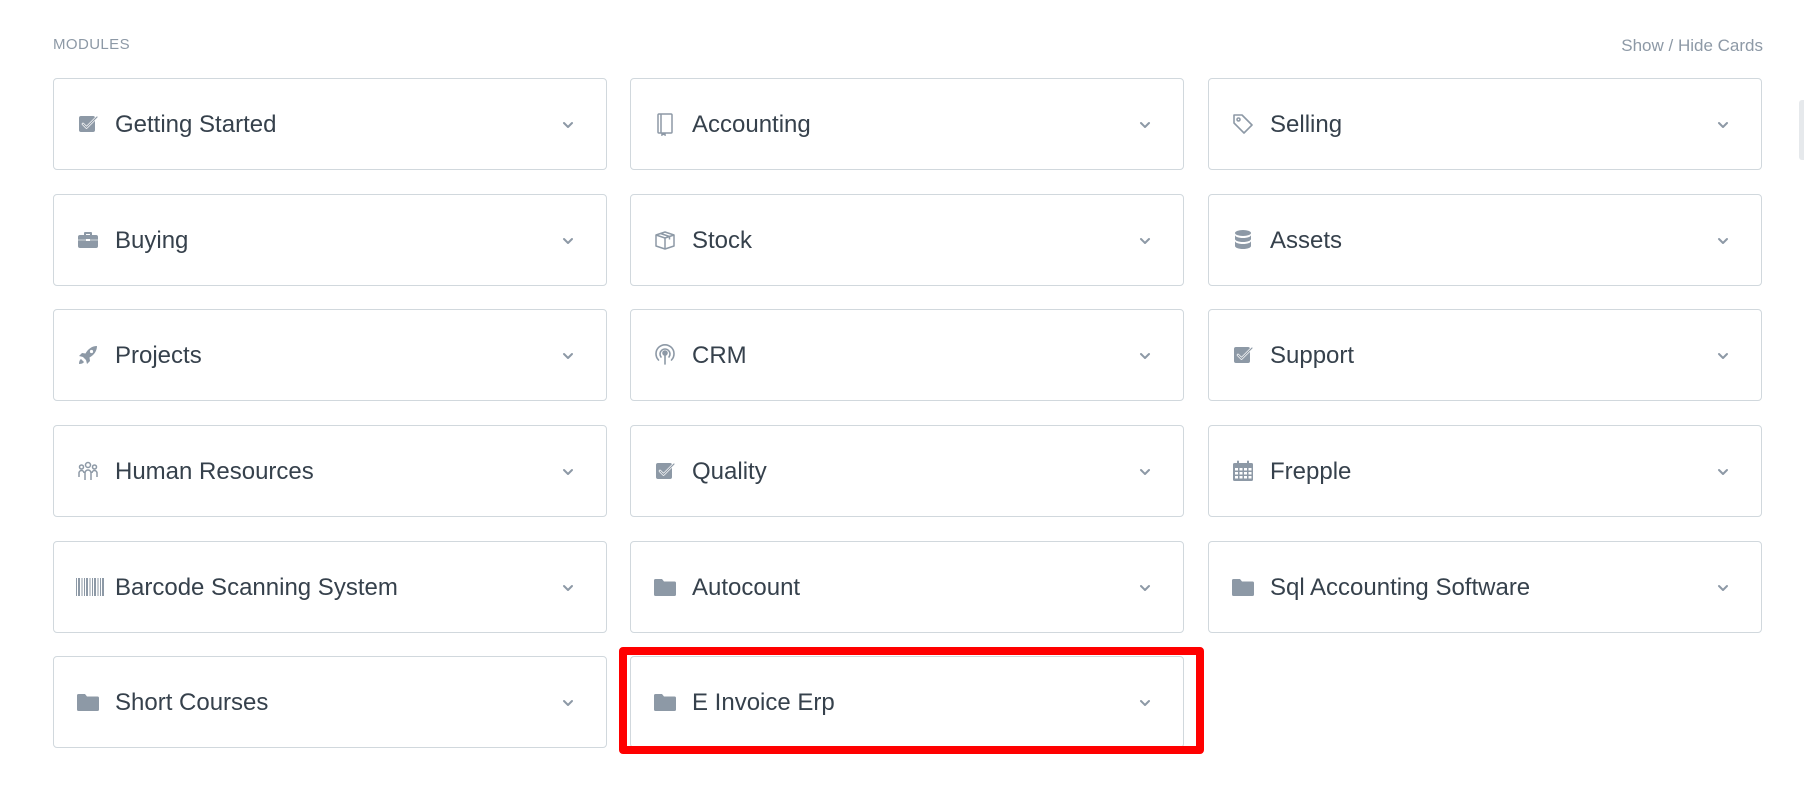 This screenshot has height=810, width=1804. What do you see at coordinates (907, 471) in the screenshot?
I see `module-card-quality: Quality` at bounding box center [907, 471].